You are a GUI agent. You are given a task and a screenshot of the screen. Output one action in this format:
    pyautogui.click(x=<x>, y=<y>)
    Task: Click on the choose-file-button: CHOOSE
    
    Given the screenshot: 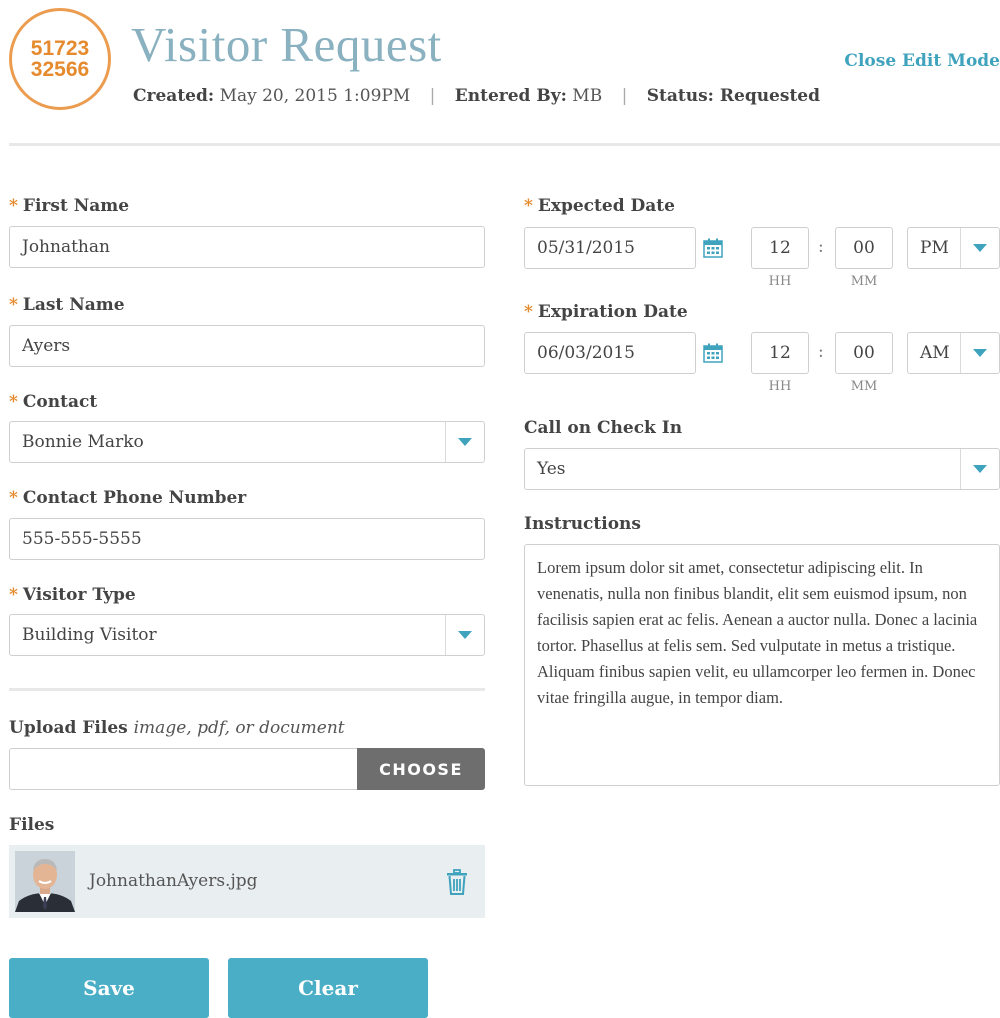 What is the action you would take?
    pyautogui.click(x=421, y=769)
    